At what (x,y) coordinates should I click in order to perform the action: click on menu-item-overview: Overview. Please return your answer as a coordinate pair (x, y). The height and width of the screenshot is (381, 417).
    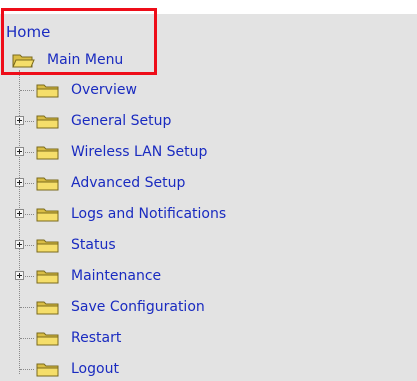
    Looking at the image, I should click on (86, 90).